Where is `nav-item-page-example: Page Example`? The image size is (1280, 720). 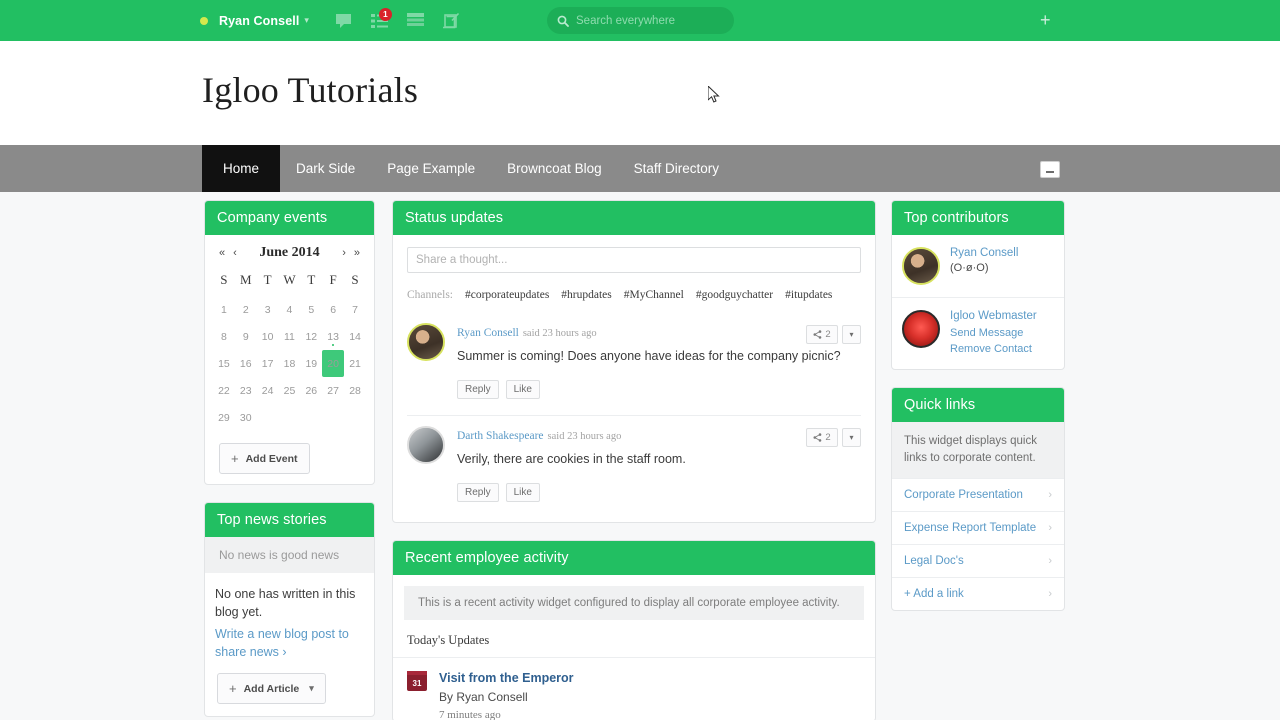
nav-item-page-example: Page Example is located at coordinates (431, 168).